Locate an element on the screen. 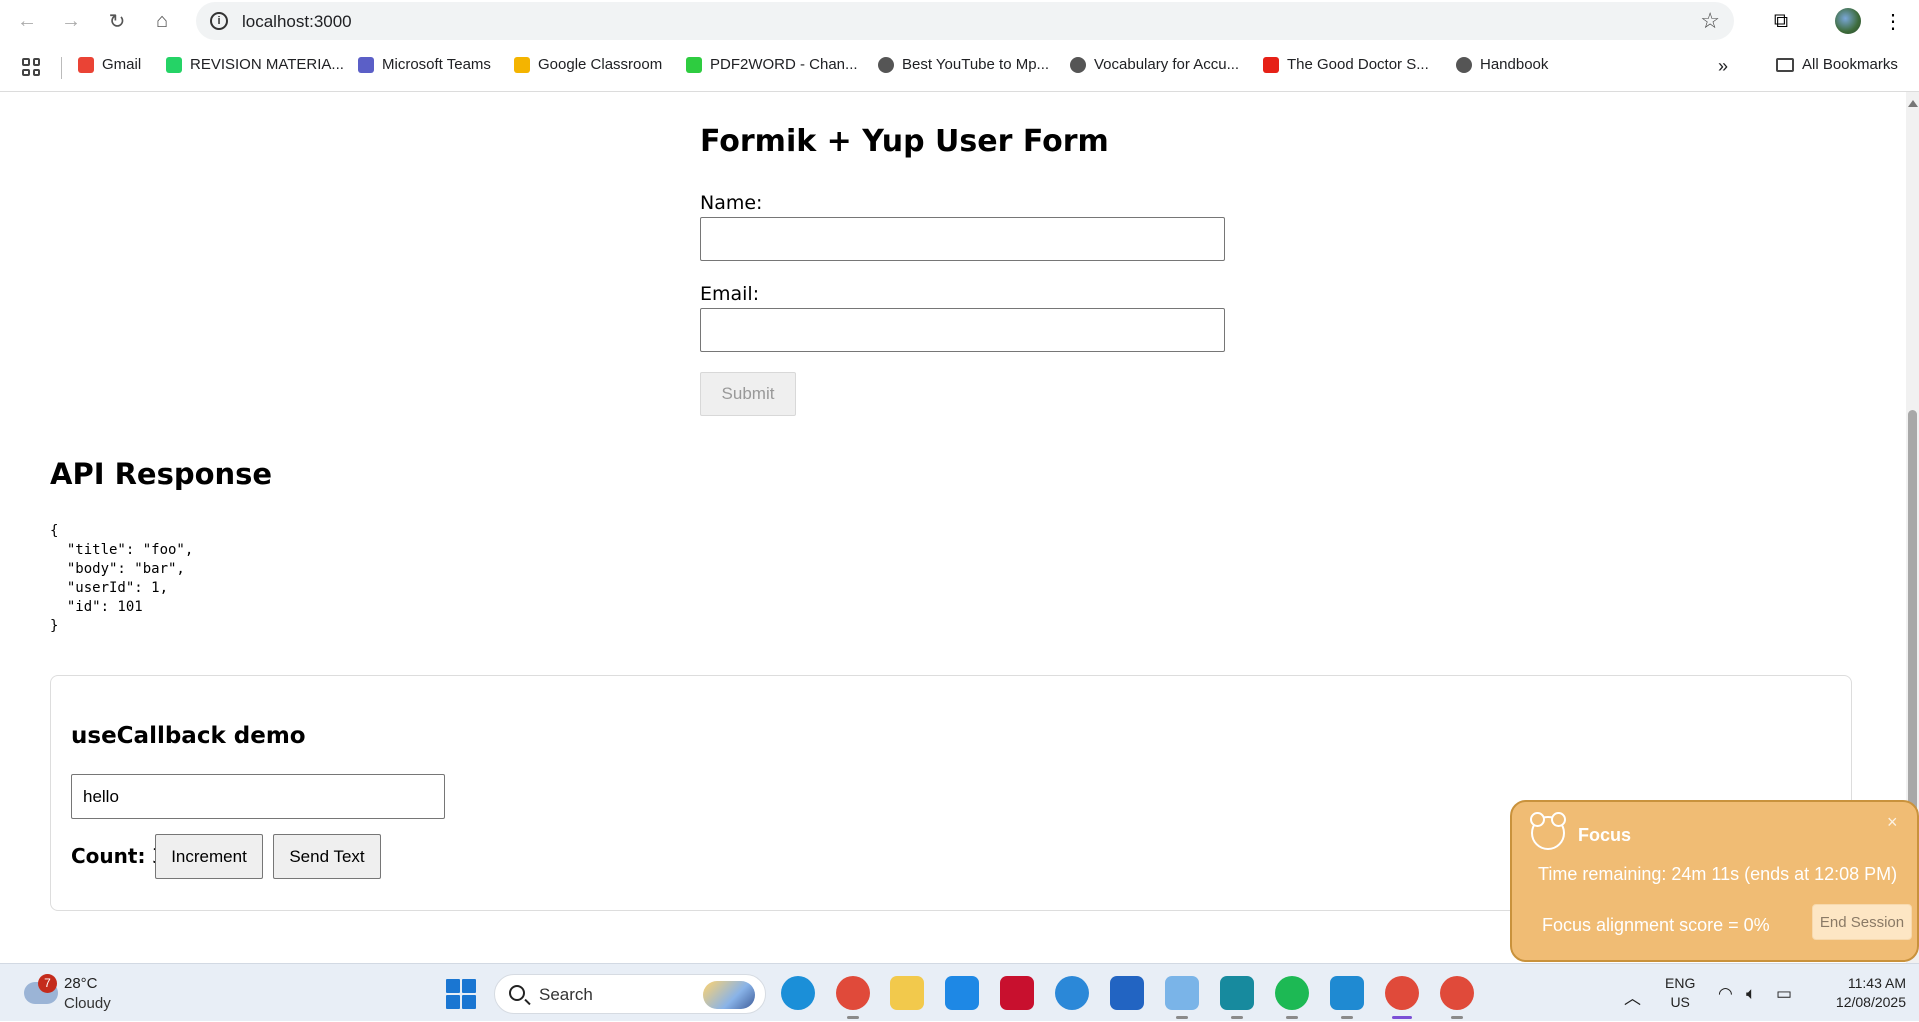  more-bookmarks-button: » is located at coordinates (1723, 66).